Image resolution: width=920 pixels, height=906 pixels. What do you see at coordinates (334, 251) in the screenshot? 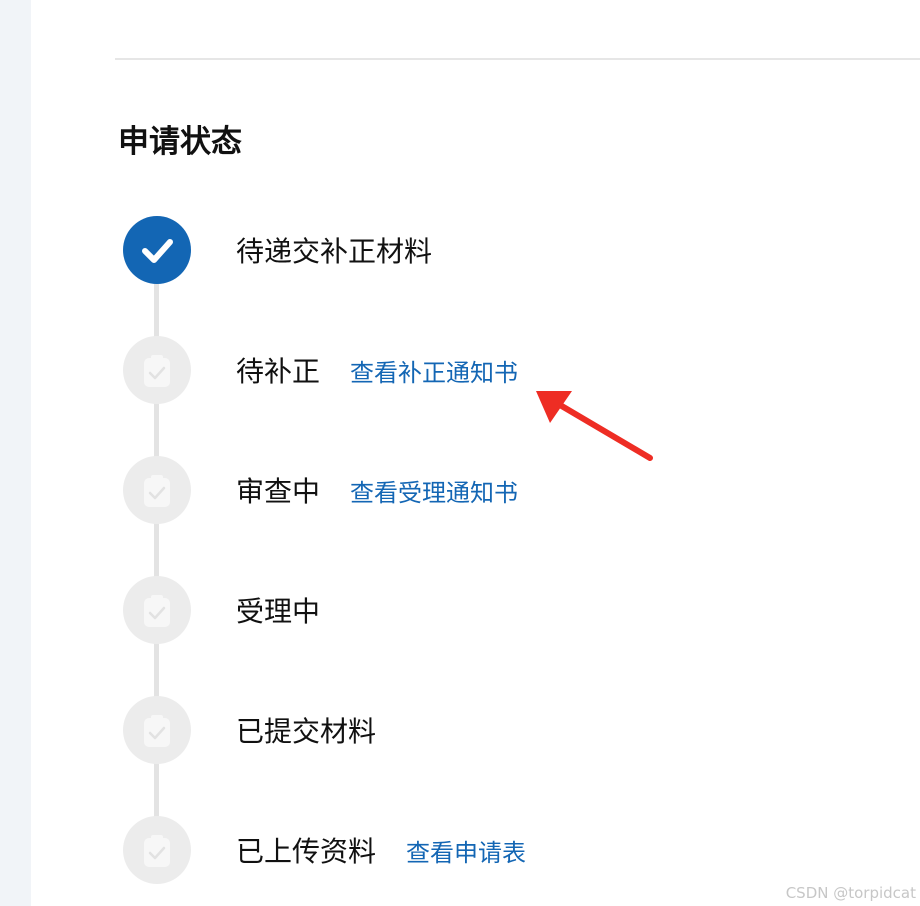
I see `step-label: 待递交补正材料` at bounding box center [334, 251].